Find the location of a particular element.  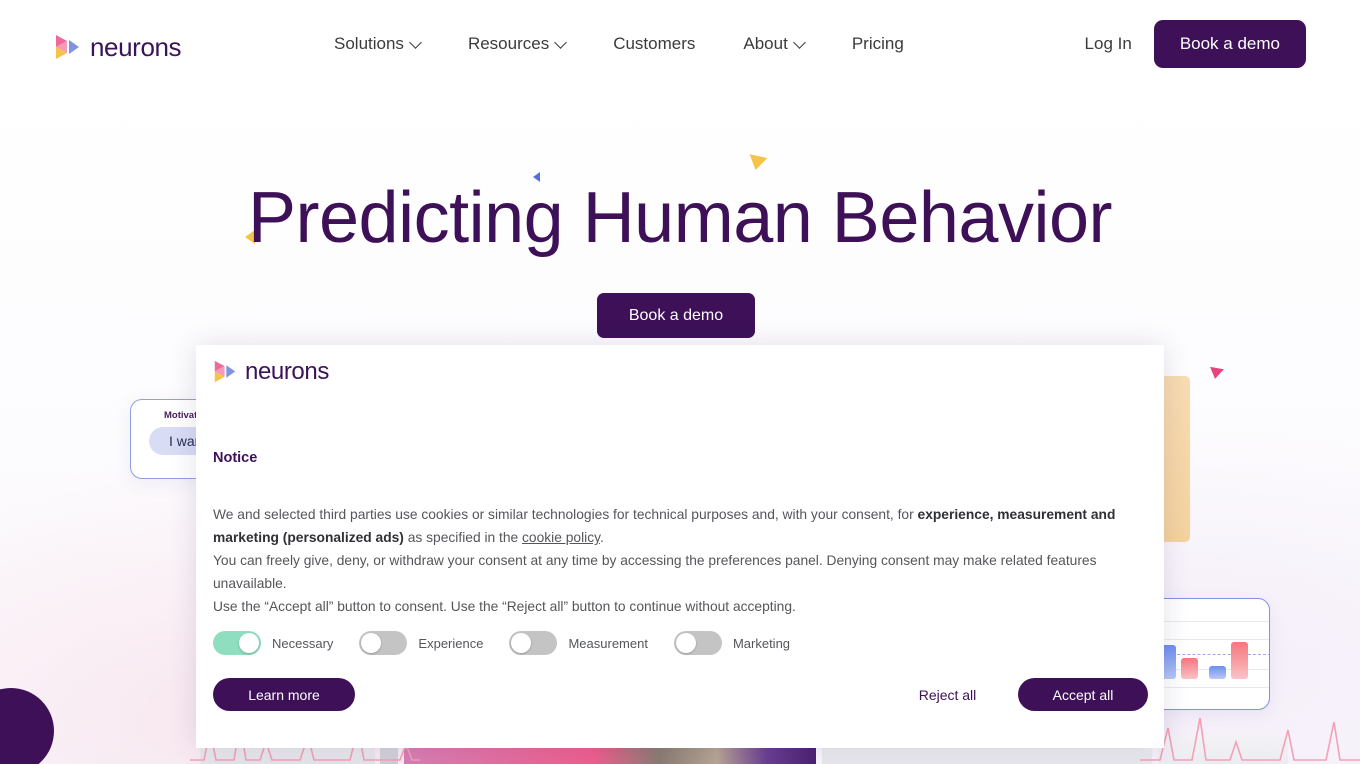

site-logo-text: neurons is located at coordinates (136, 47).